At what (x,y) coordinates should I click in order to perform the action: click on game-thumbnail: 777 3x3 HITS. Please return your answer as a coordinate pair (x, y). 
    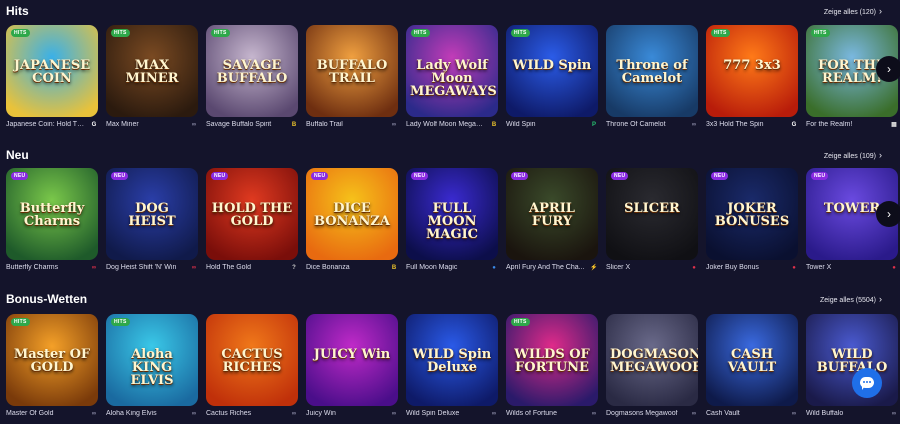
    Looking at the image, I should click on (752, 71).